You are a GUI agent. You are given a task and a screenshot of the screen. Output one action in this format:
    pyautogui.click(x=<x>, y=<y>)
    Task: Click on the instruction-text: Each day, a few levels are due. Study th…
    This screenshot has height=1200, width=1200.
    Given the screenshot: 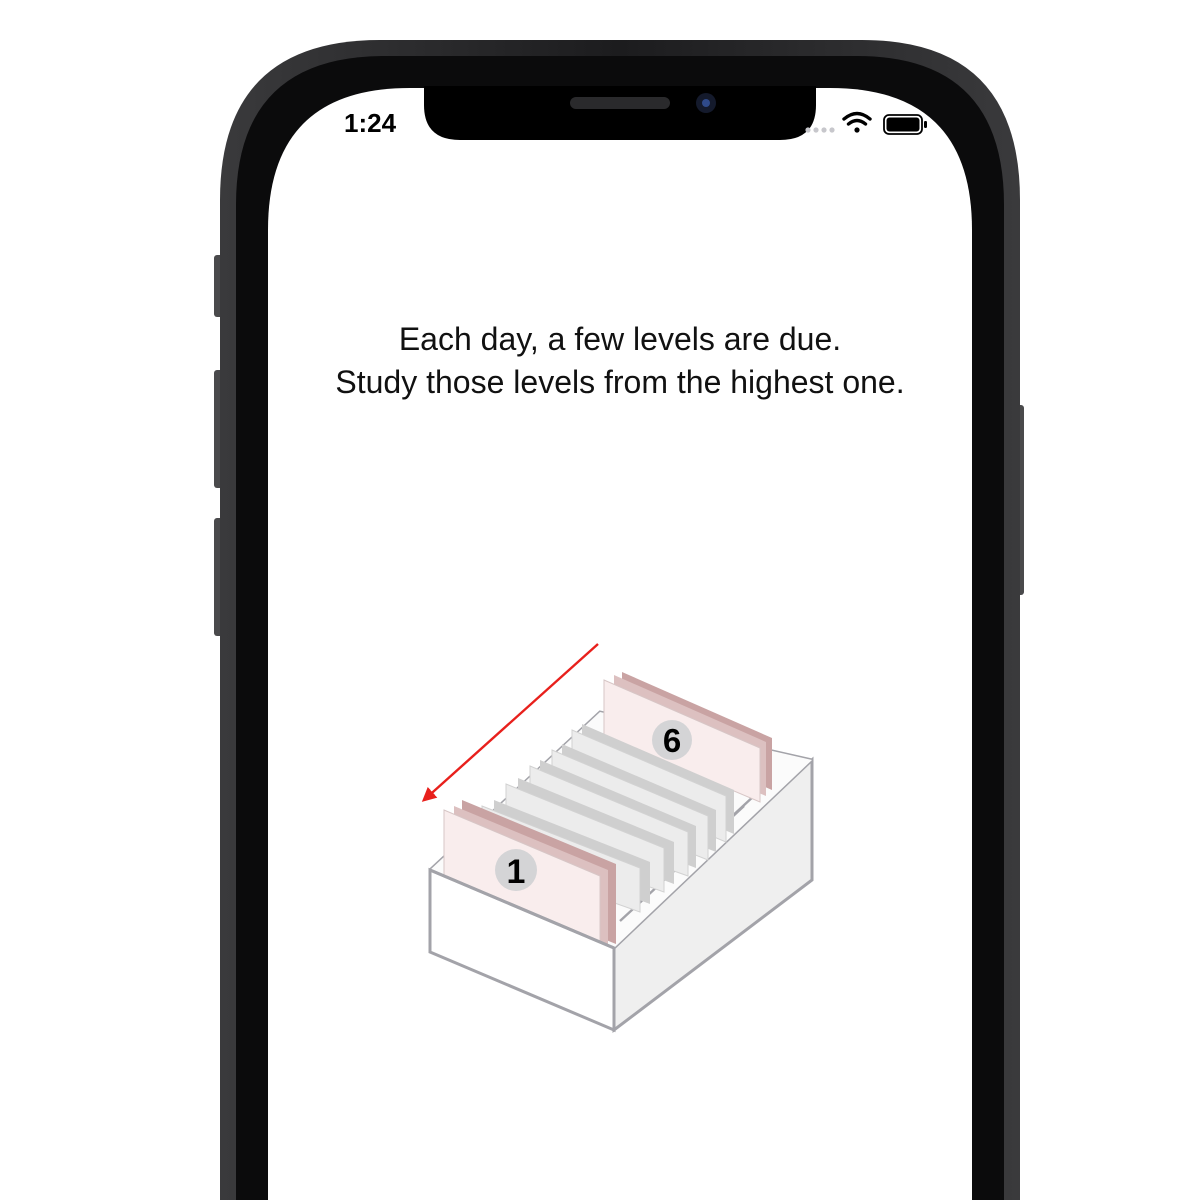 What is the action you would take?
    pyautogui.click(x=620, y=361)
    